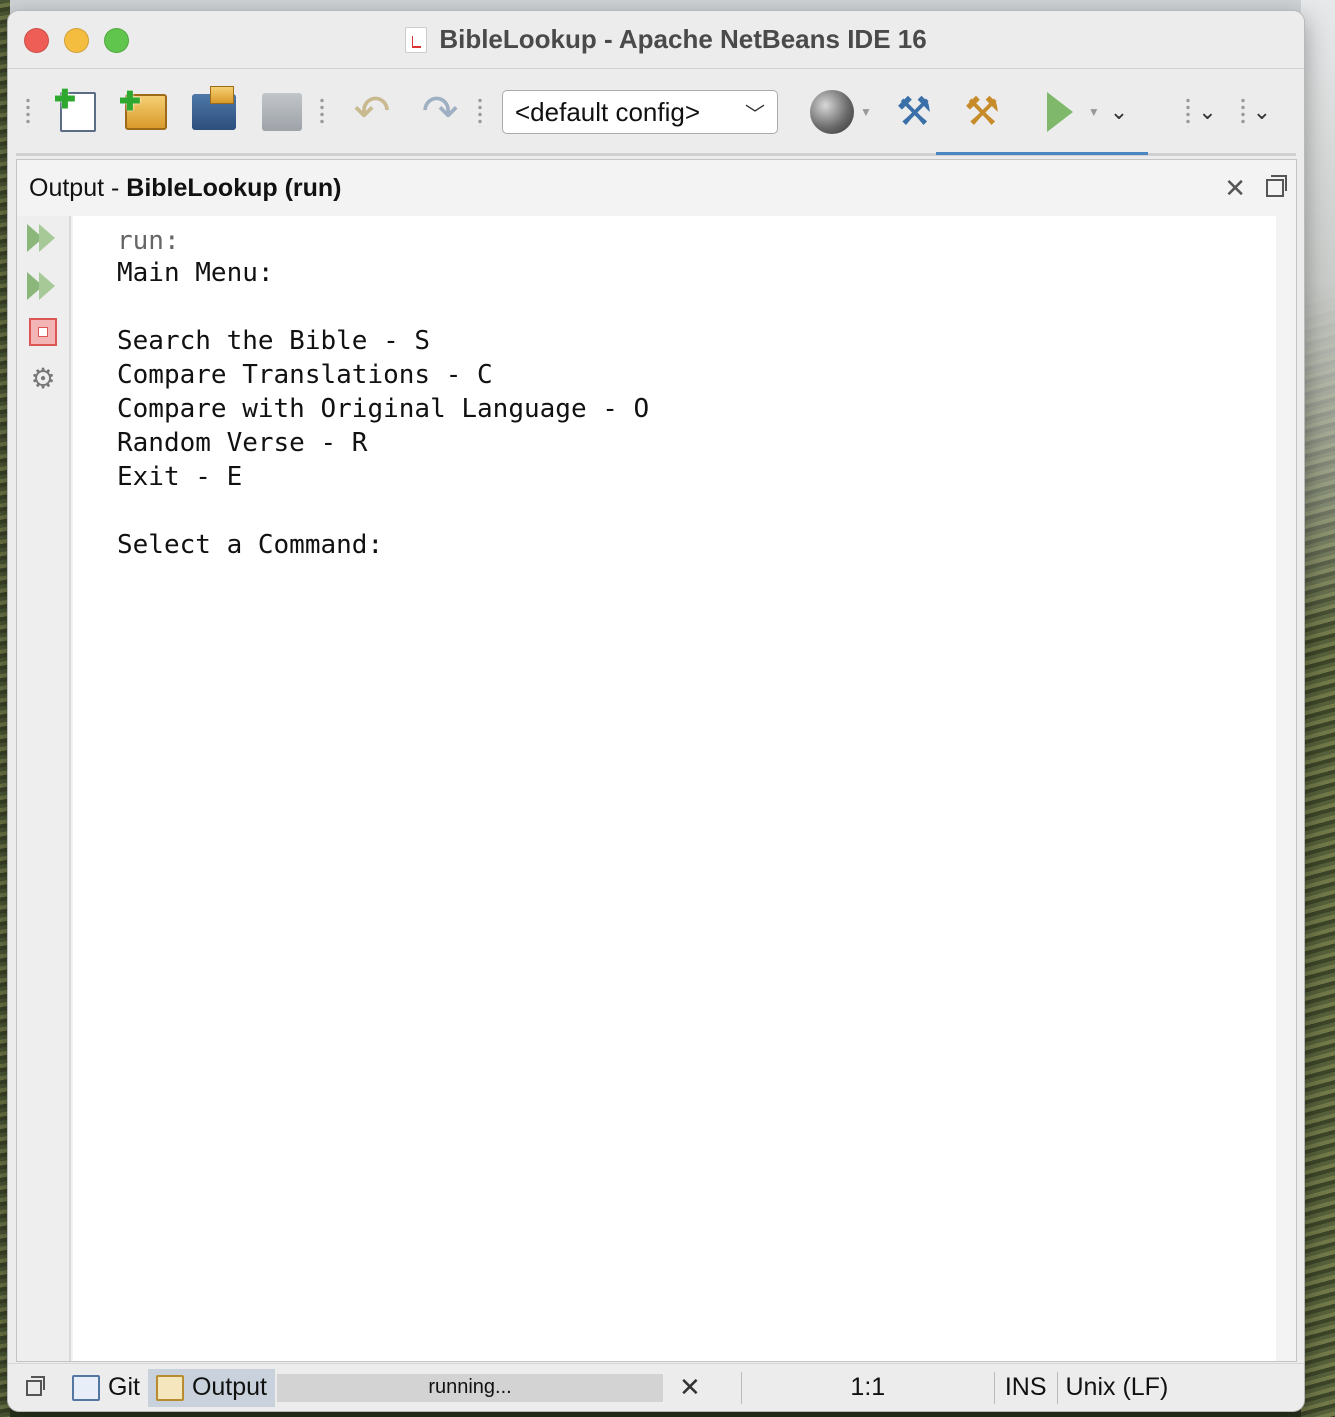  I want to click on console-line: Search the Bible - S, so click(274, 341).